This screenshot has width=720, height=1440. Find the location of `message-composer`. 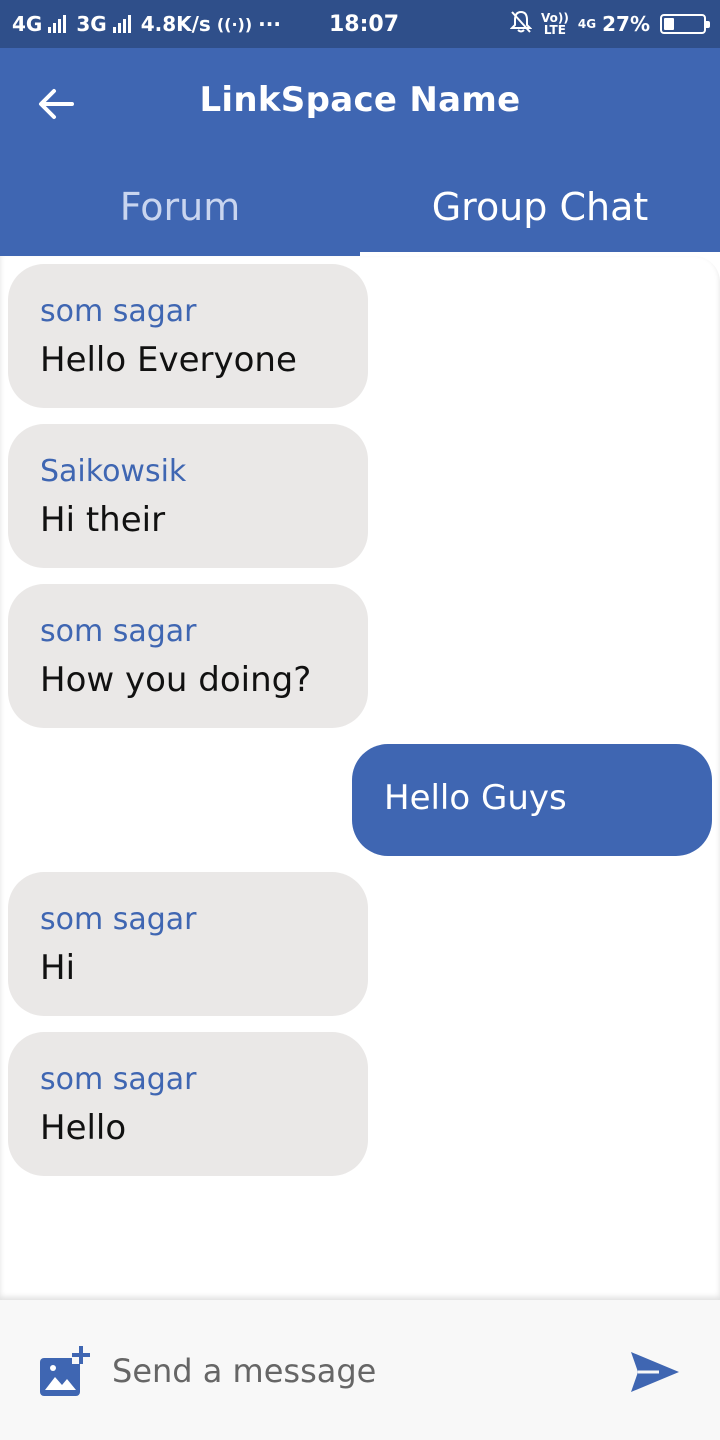

message-composer is located at coordinates (360, 1370).